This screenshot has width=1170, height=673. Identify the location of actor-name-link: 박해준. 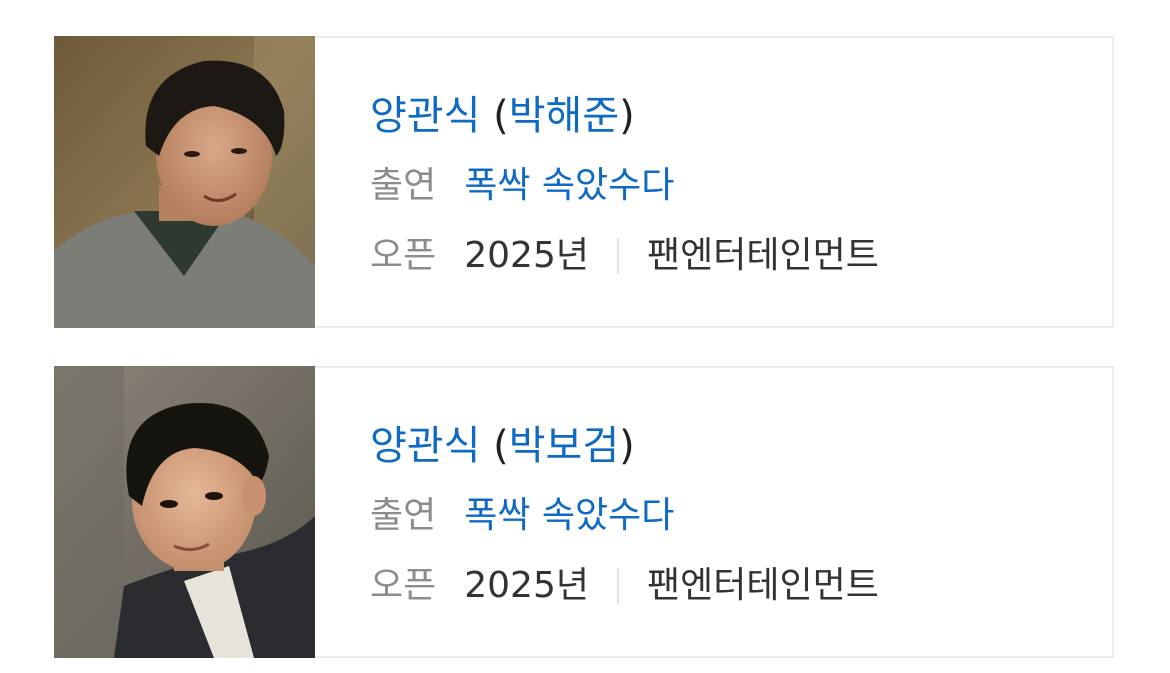
(564, 116).